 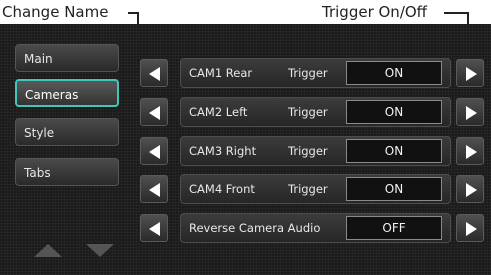 I want to click on cam3-trigger-toggle-button, so click(x=470, y=151).